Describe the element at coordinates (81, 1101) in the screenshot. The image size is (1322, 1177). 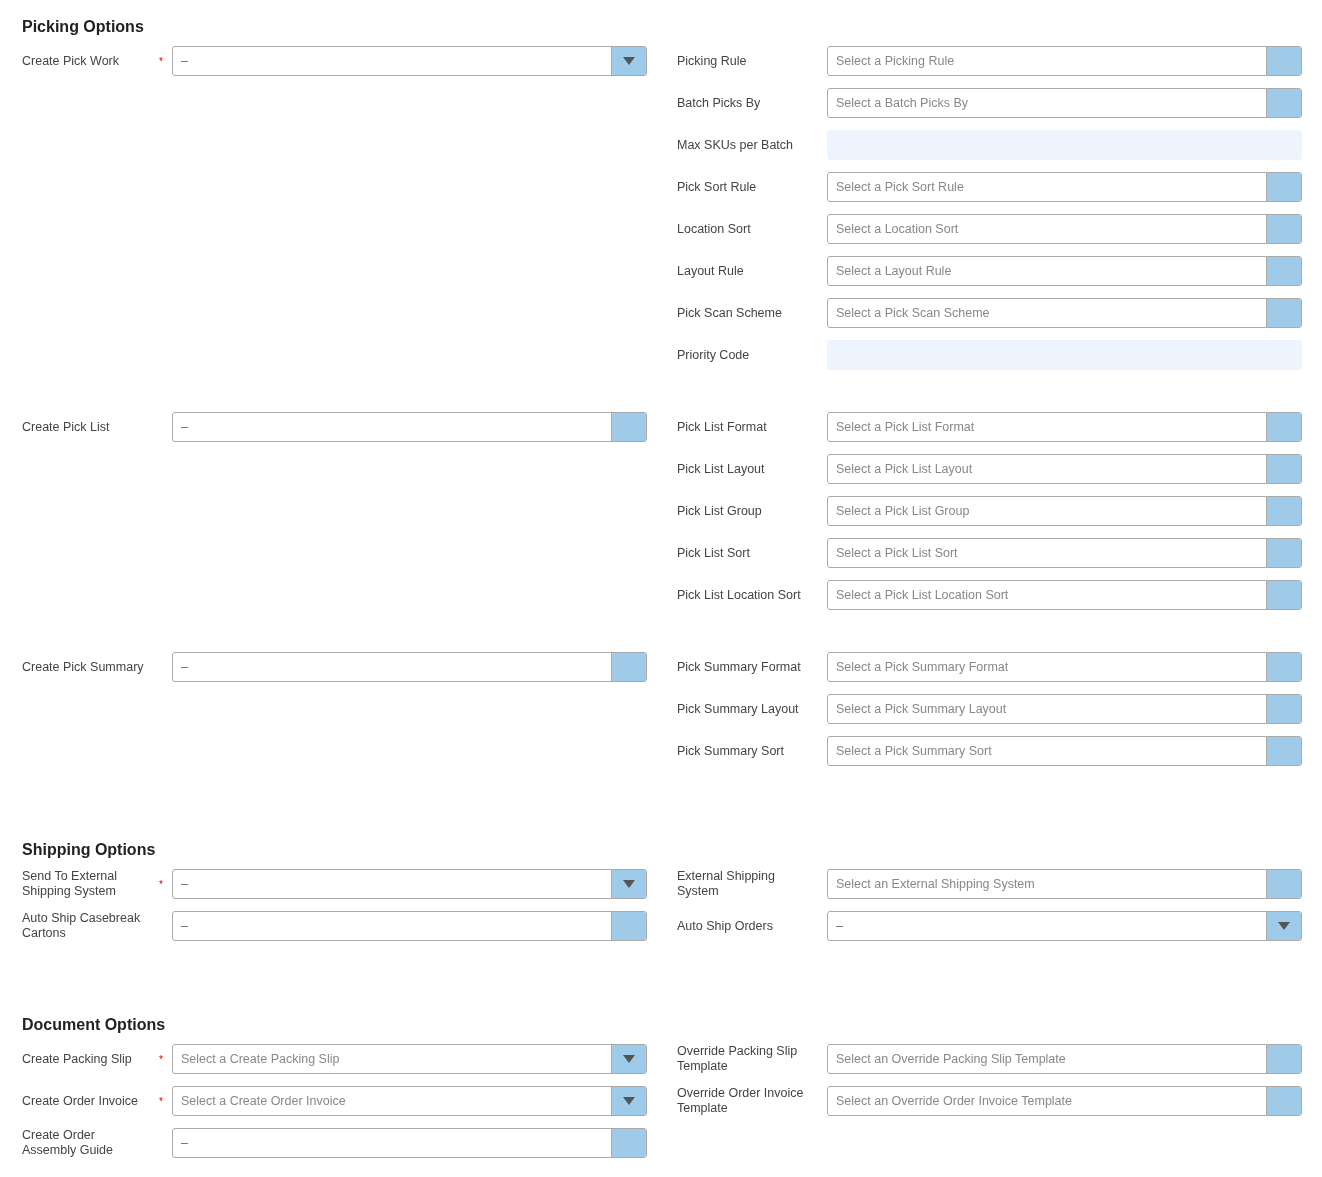
I see `field-label: Create Order Invoice` at that location.